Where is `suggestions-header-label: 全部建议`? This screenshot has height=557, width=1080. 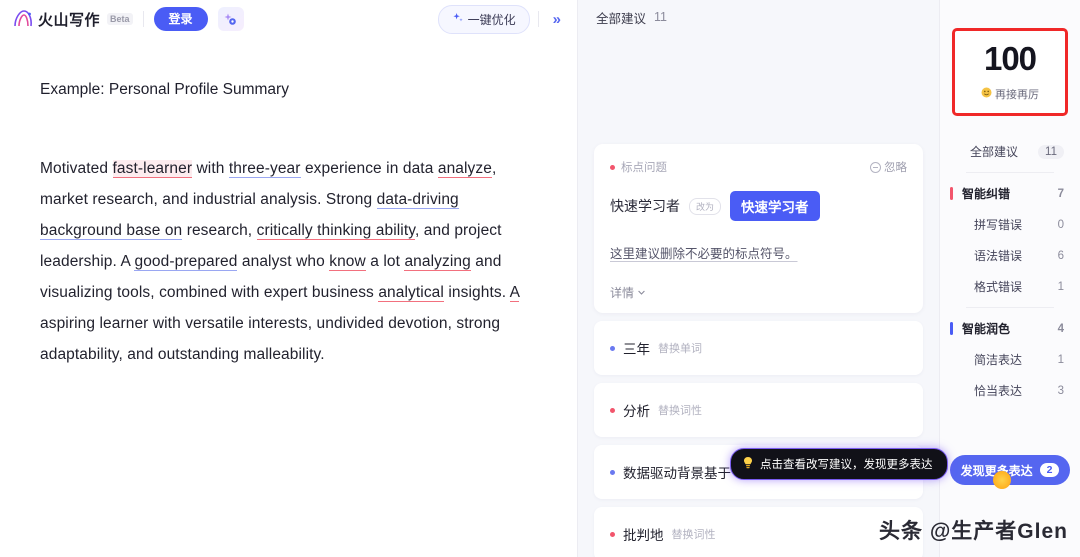
suggestions-header-label: 全部建议 is located at coordinates (621, 18).